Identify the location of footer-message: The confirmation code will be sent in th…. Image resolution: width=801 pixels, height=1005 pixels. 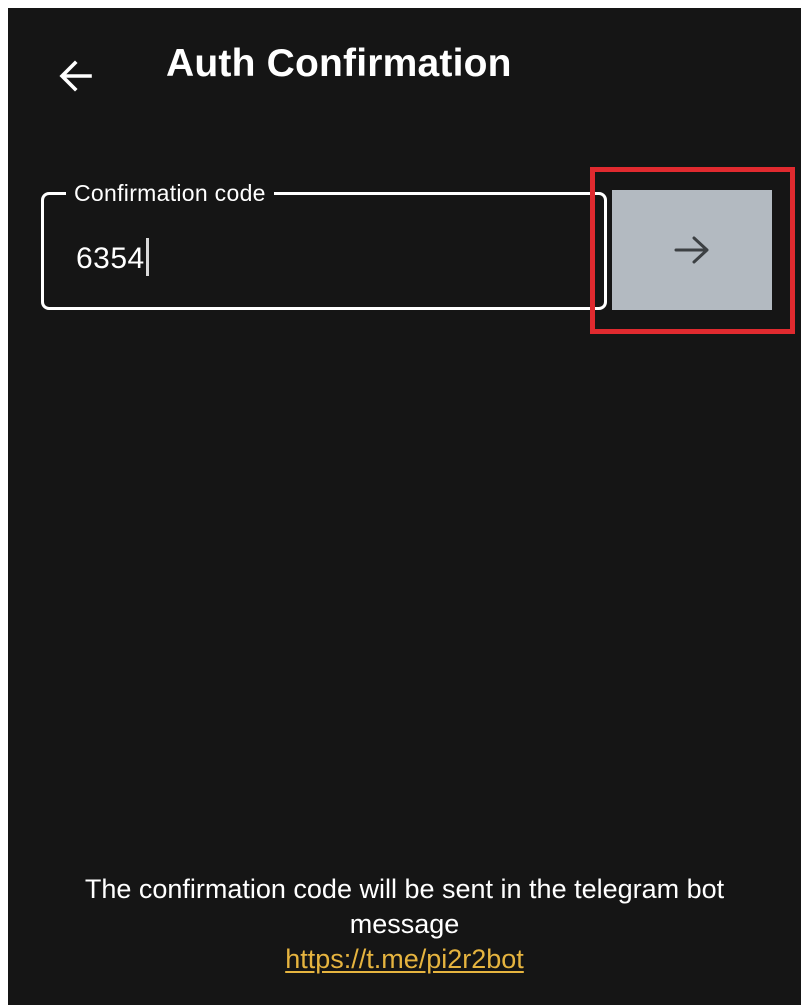
(404, 906).